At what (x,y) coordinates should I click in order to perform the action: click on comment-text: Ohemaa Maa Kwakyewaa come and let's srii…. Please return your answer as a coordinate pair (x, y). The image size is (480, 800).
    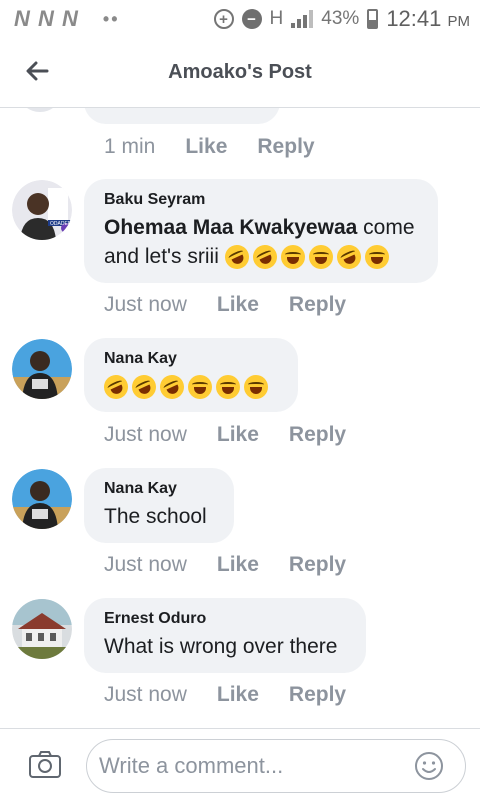
    Looking at the image, I should click on (261, 243).